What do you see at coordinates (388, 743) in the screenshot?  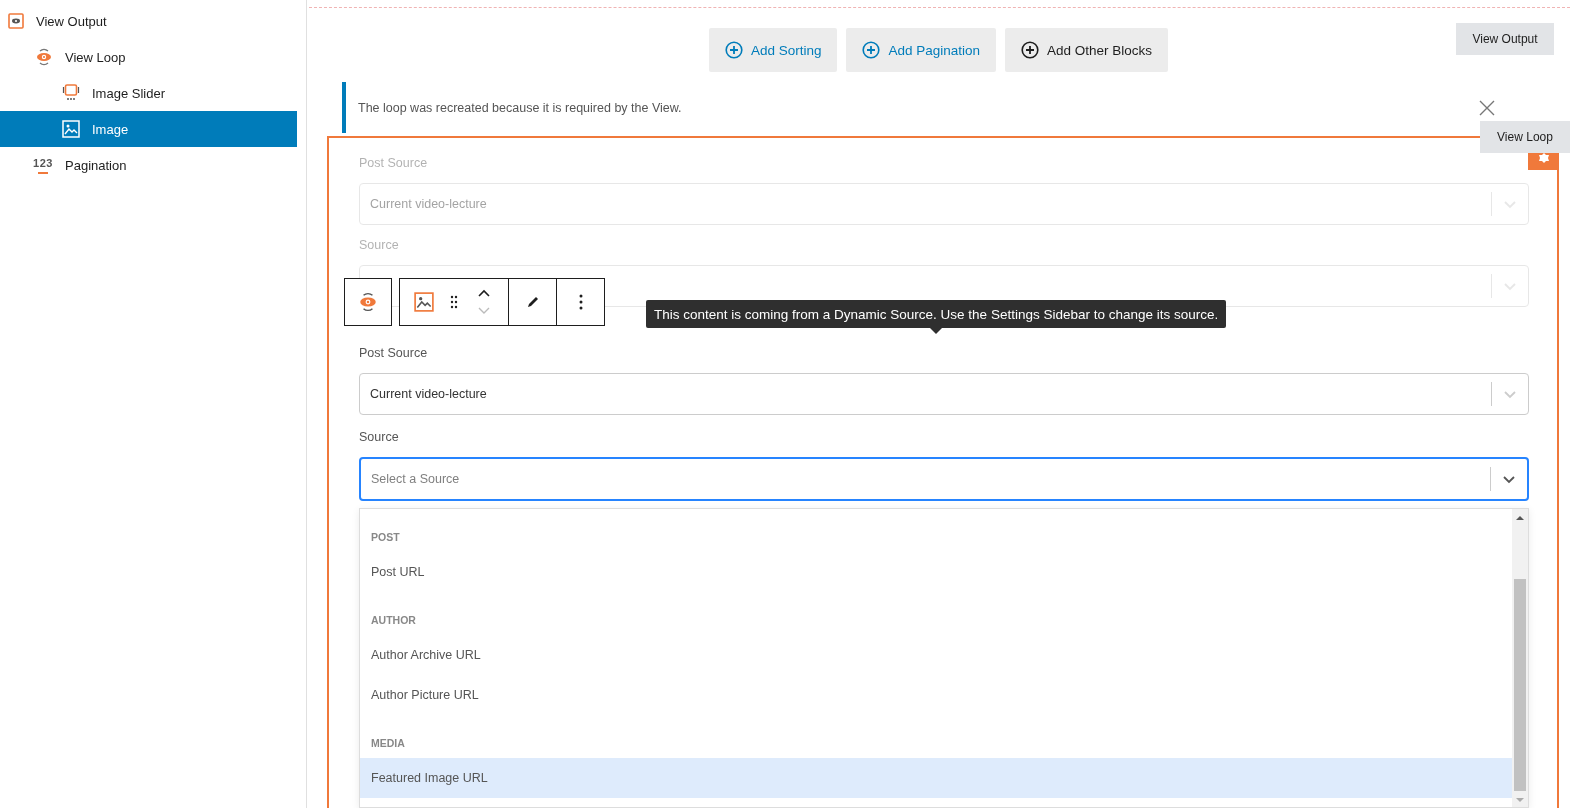 I see `group-heading: MEDIA` at bounding box center [388, 743].